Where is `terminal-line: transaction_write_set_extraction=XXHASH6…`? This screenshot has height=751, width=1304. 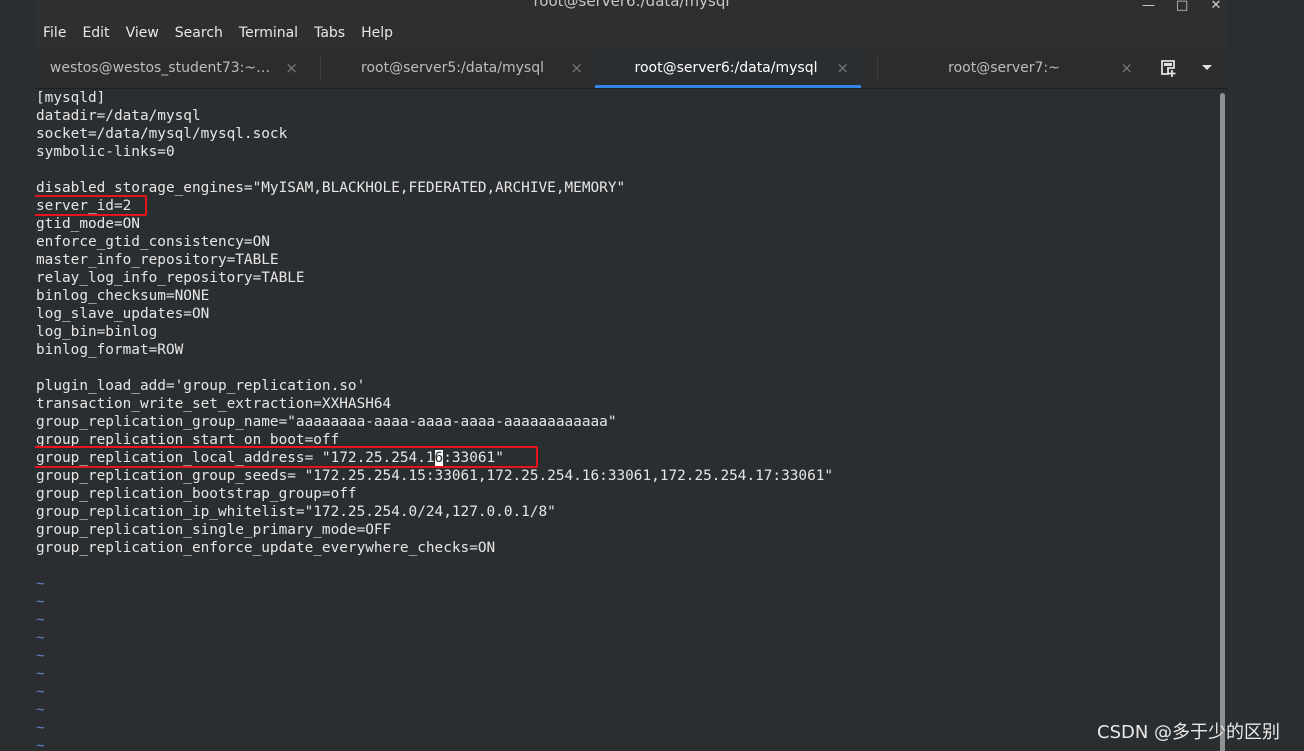
terminal-line: transaction_write_set_extraction=XXHASH6… is located at coordinates (214, 404).